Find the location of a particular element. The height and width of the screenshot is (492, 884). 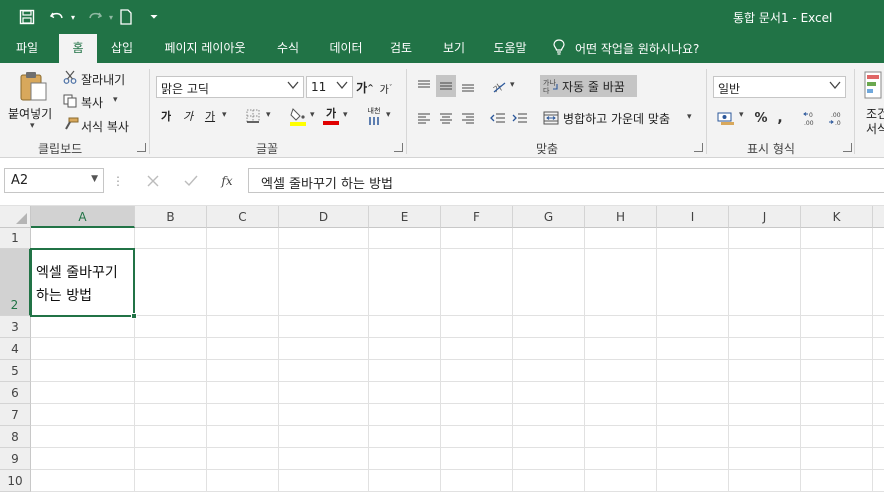

column-header-g: G is located at coordinates (549, 217).